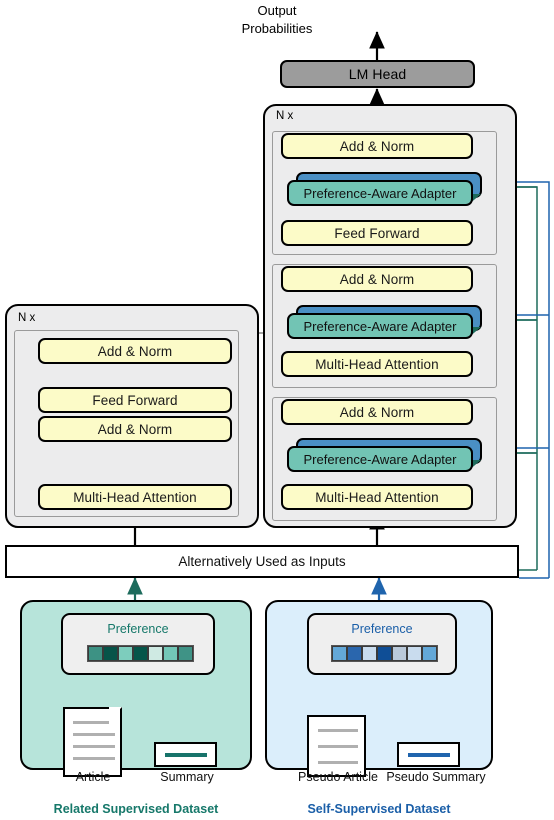 The width and height of the screenshot is (554, 820). I want to click on encoder-feed-forward-label: Feed Forward, so click(135, 400).